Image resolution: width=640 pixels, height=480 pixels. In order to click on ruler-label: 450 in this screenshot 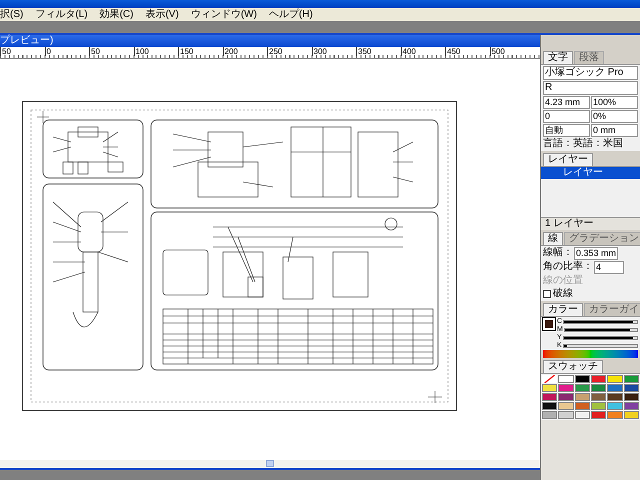, I will do `click(467, 51)`.